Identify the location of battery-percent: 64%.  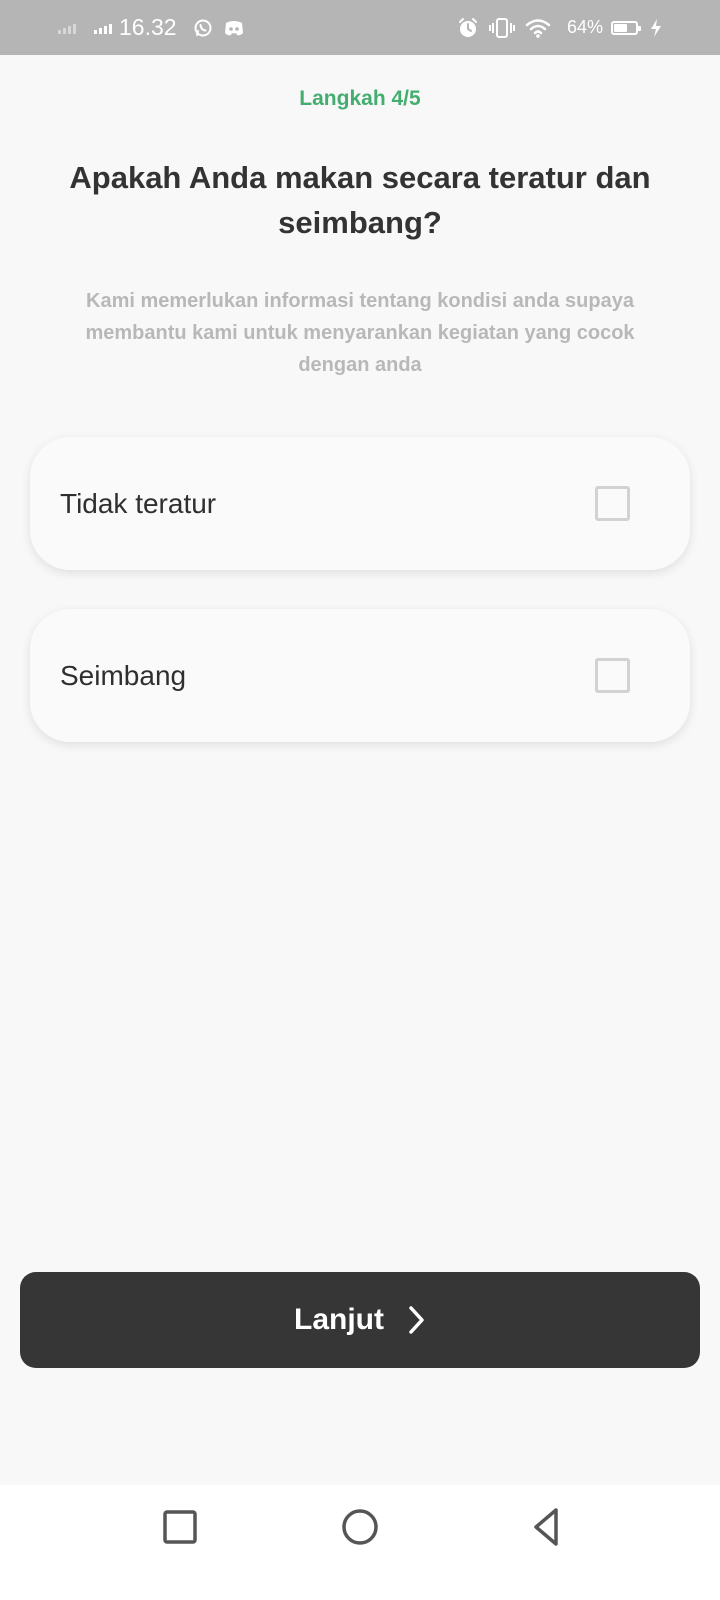
(584, 27).